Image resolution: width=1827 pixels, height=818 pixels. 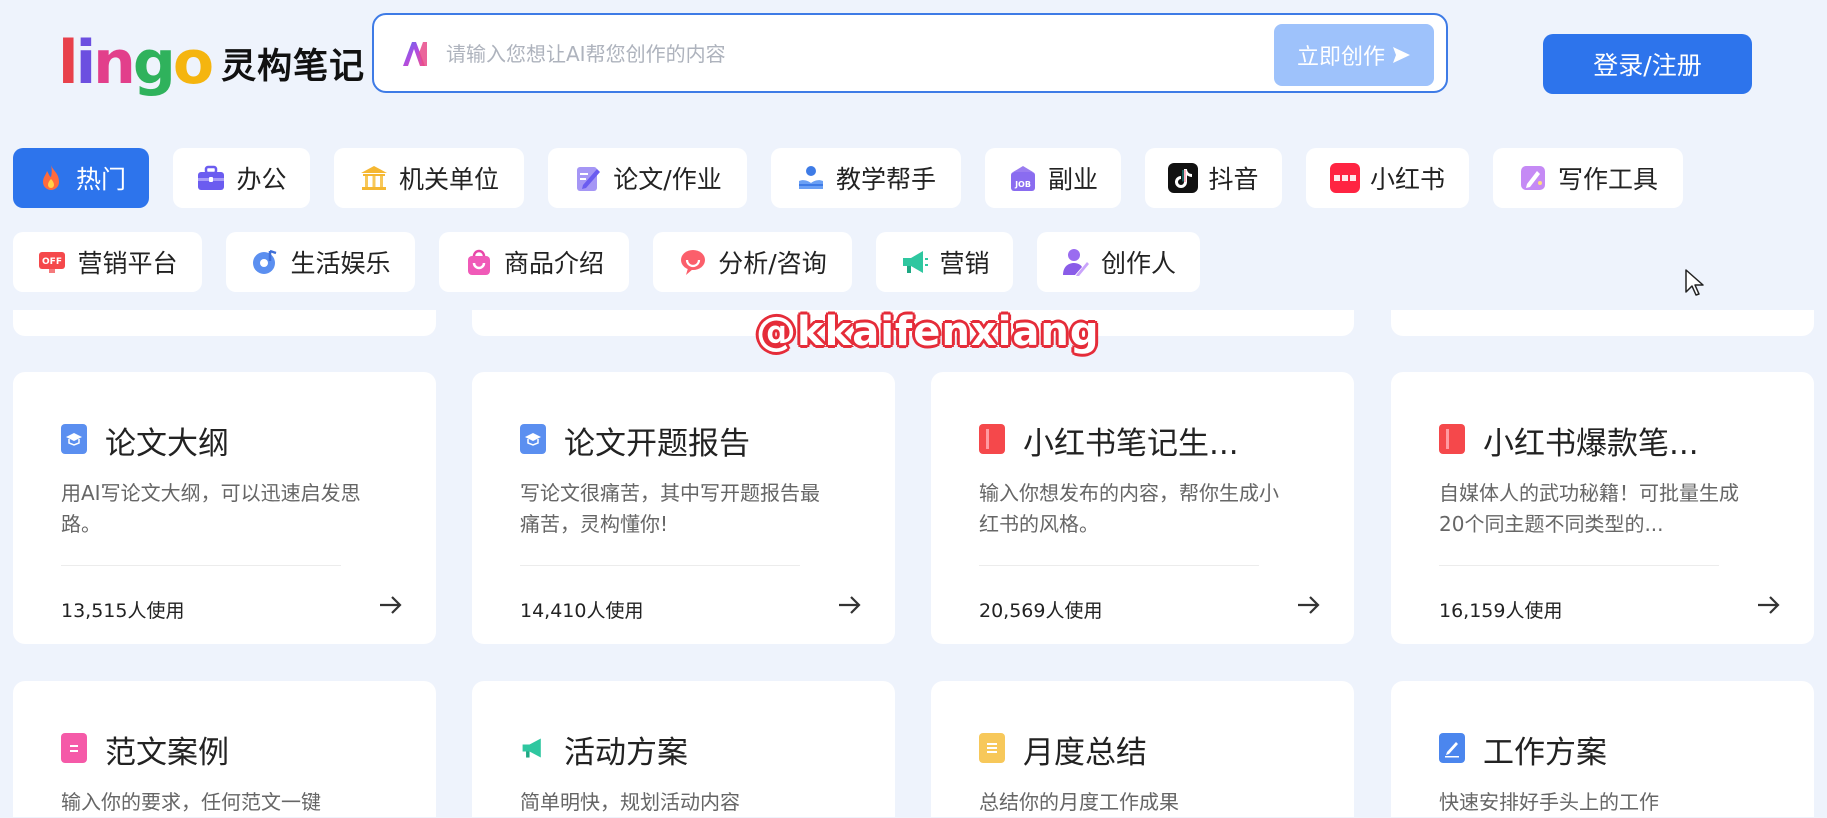 What do you see at coordinates (1183, 178) in the screenshot?
I see `tiktok-icon` at bounding box center [1183, 178].